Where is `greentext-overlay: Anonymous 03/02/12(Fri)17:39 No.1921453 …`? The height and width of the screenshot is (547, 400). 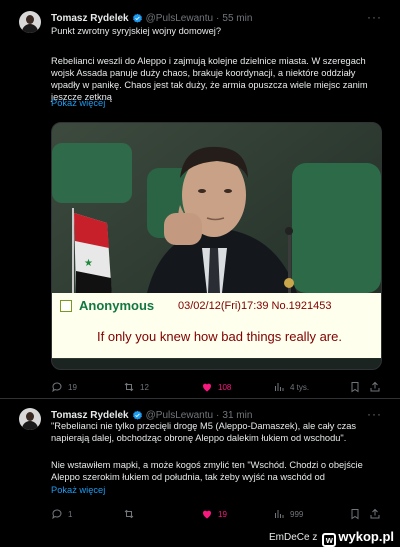
greentext-overlay: Anonymous 03/02/12(Fri)17:39 No.1921453 … is located at coordinates (216, 325).